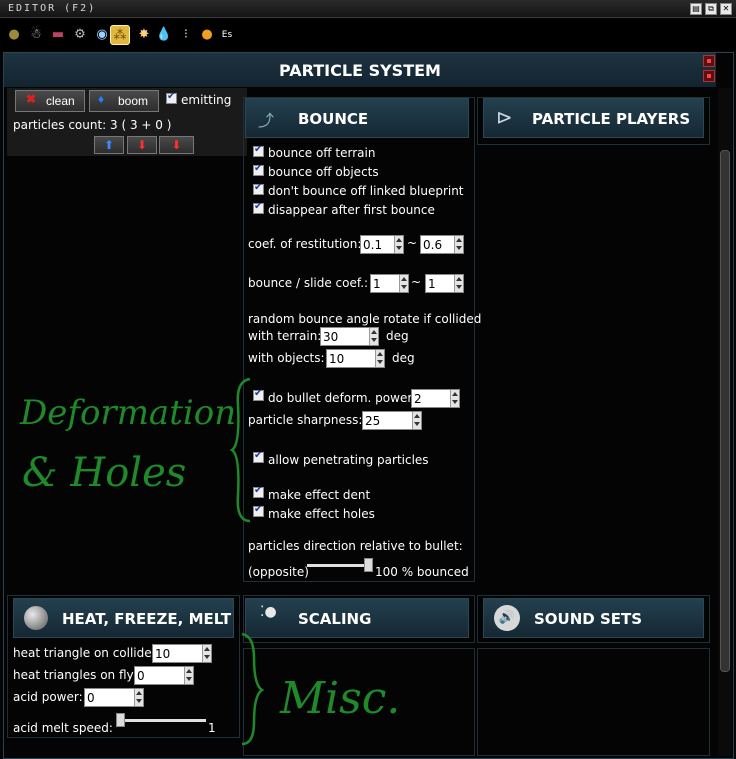 Image resolution: width=736 pixels, height=759 pixels. I want to click on boom-button: ♦ boom, so click(124, 101).